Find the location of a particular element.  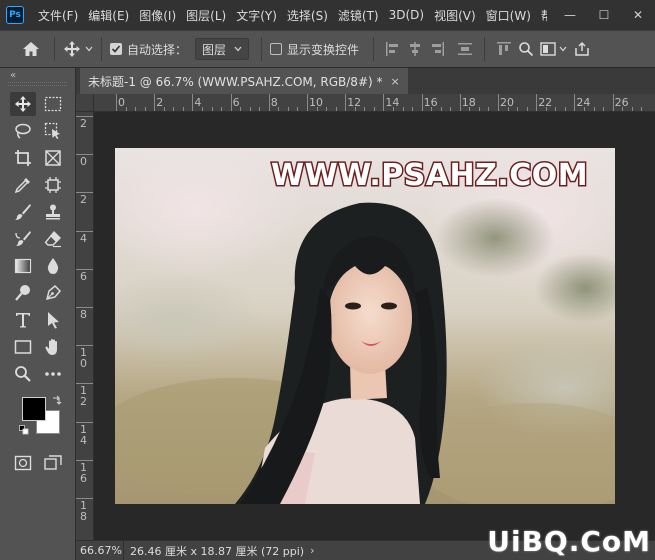

separator is located at coordinates (374, 49).